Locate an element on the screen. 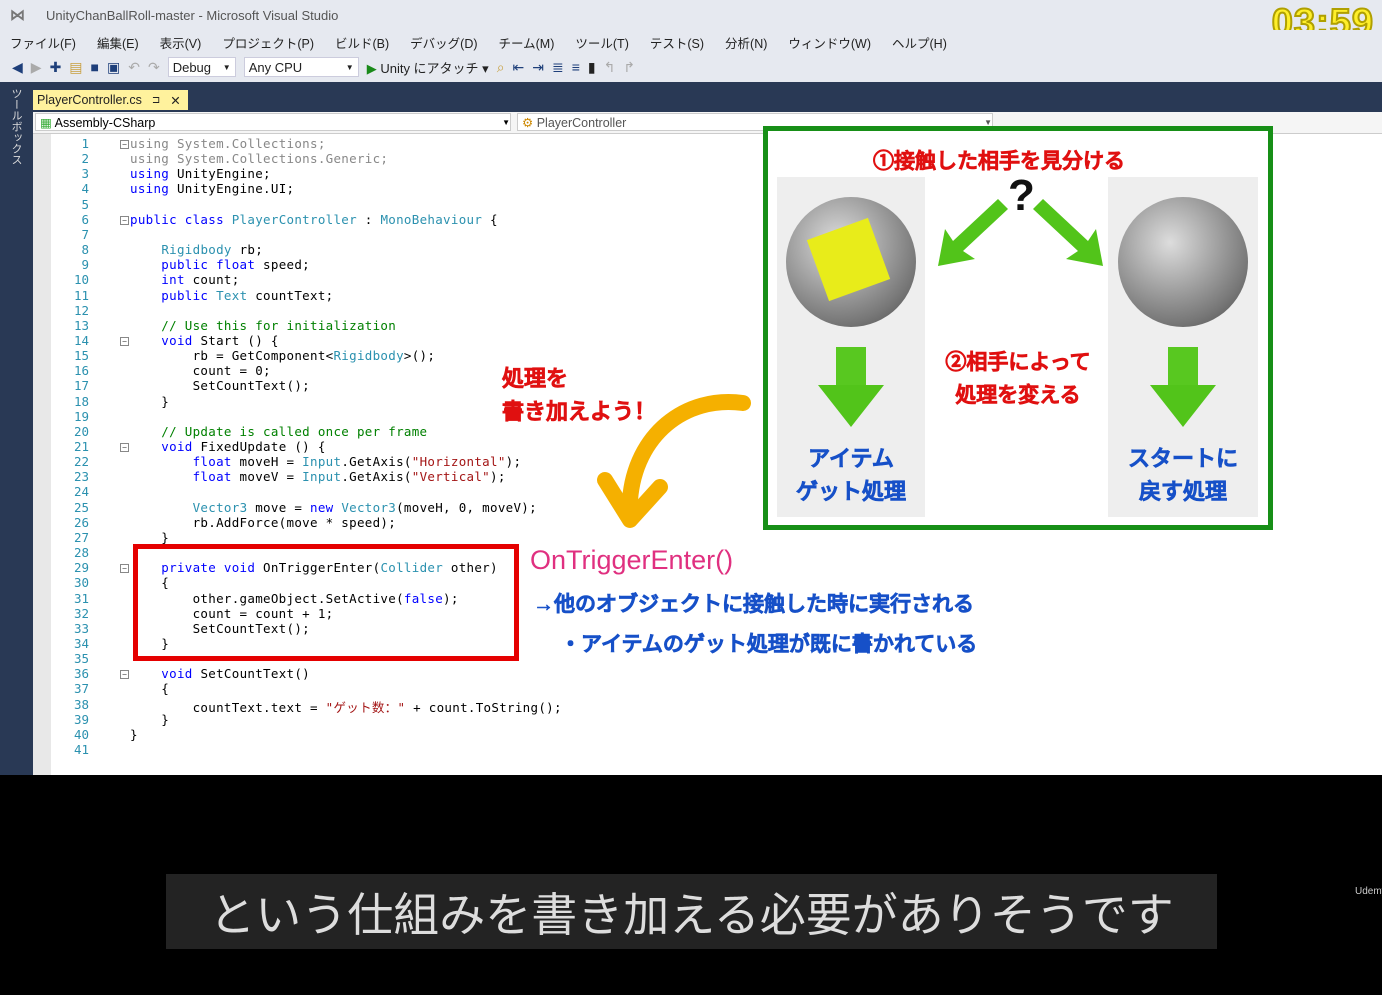 This screenshot has height=995, width=1382. save-all-icon: ▣ is located at coordinates (113, 67).